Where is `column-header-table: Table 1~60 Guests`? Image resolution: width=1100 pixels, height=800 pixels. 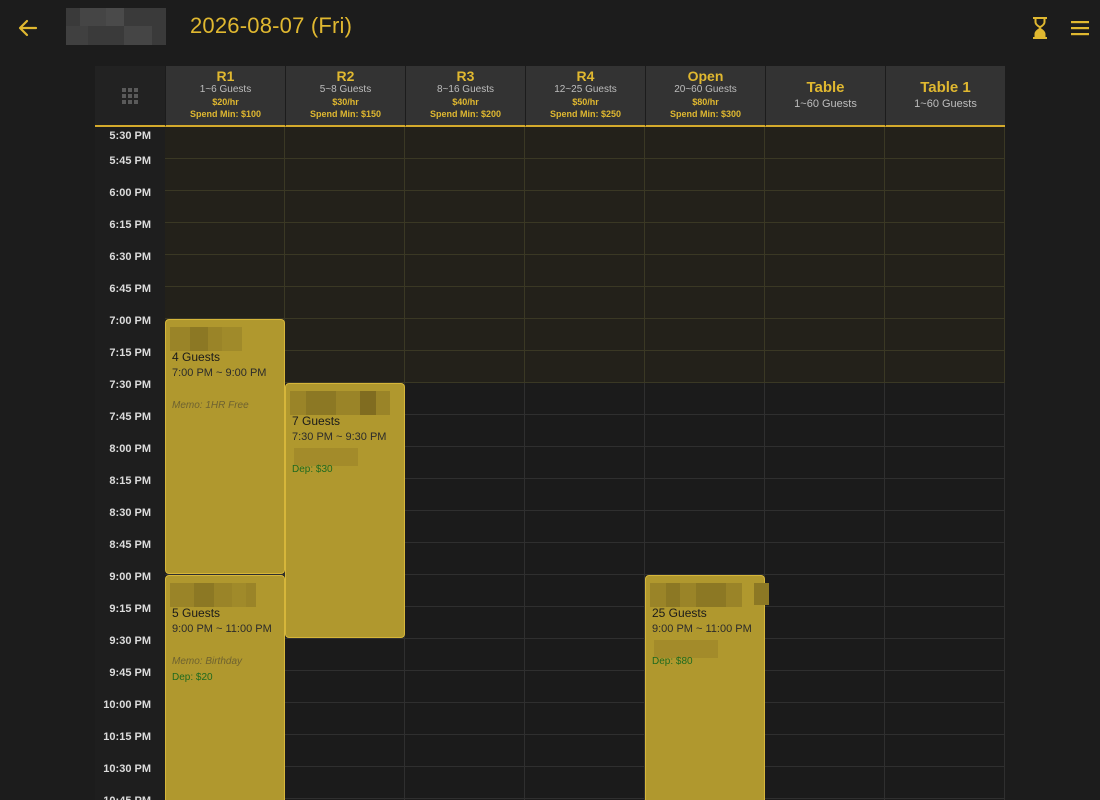
column-header-table: Table 1~60 Guests is located at coordinates (825, 96).